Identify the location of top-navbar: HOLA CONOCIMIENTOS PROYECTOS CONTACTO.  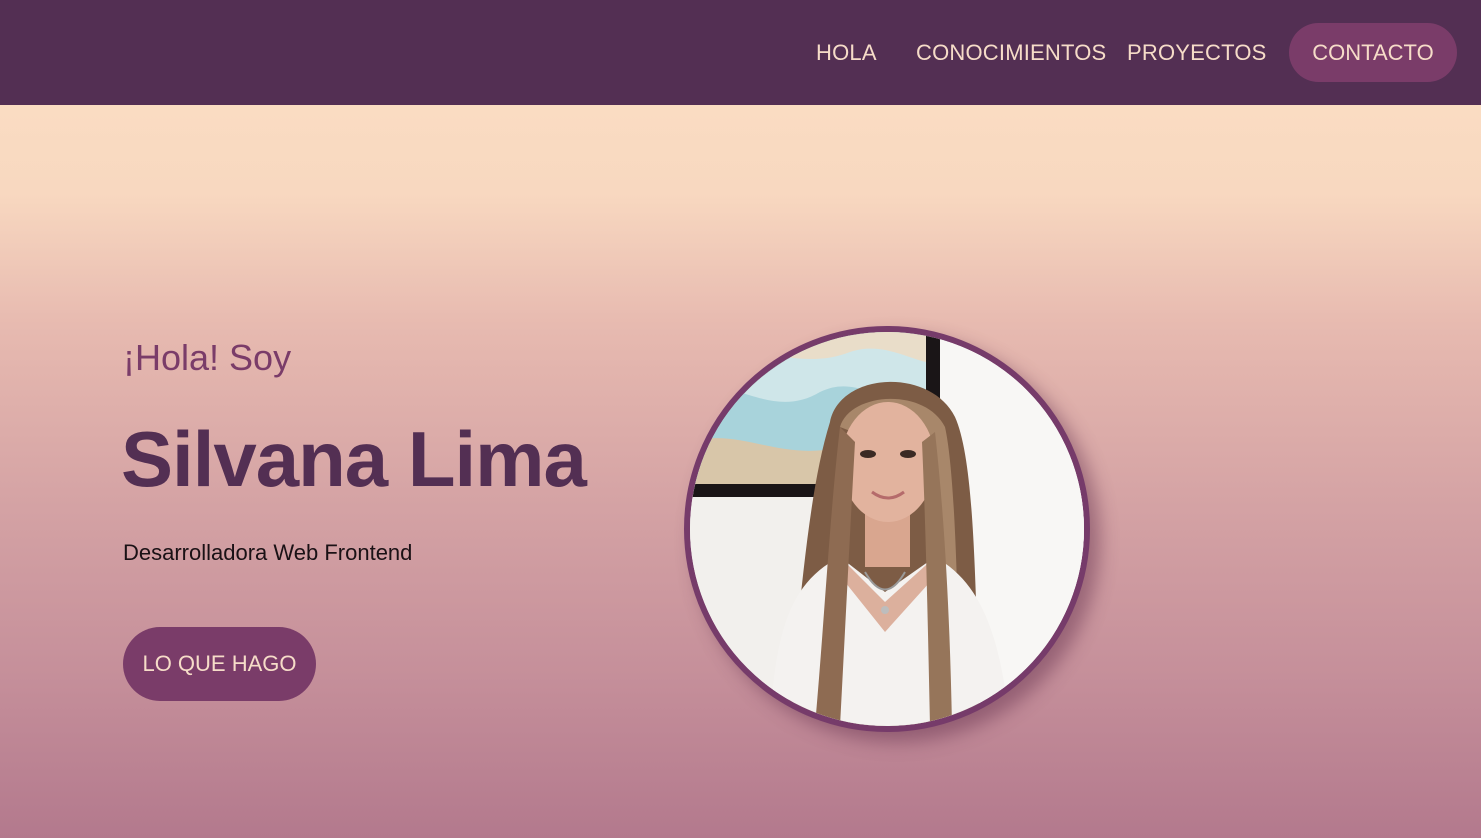
(740, 52).